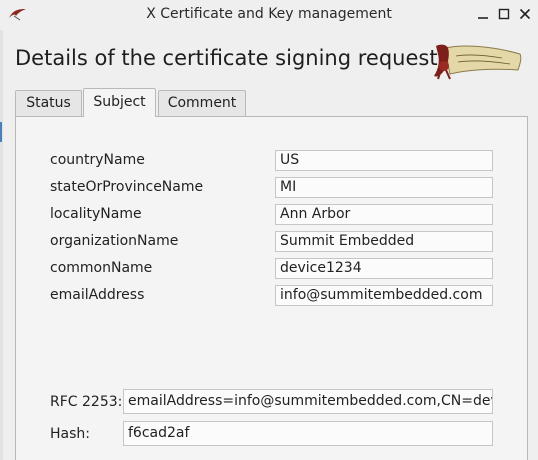 The height and width of the screenshot is (460, 538). I want to click on close-icon, so click(525, 14).